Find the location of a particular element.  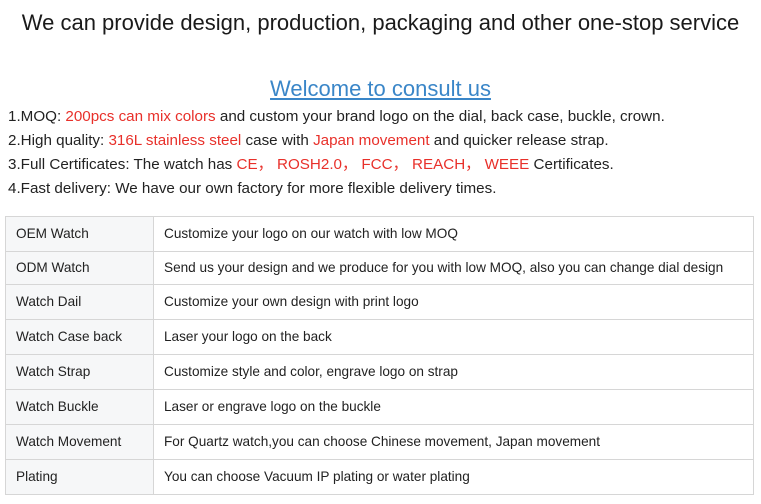

table-key-cell: Watch Dail is located at coordinates (79, 302).